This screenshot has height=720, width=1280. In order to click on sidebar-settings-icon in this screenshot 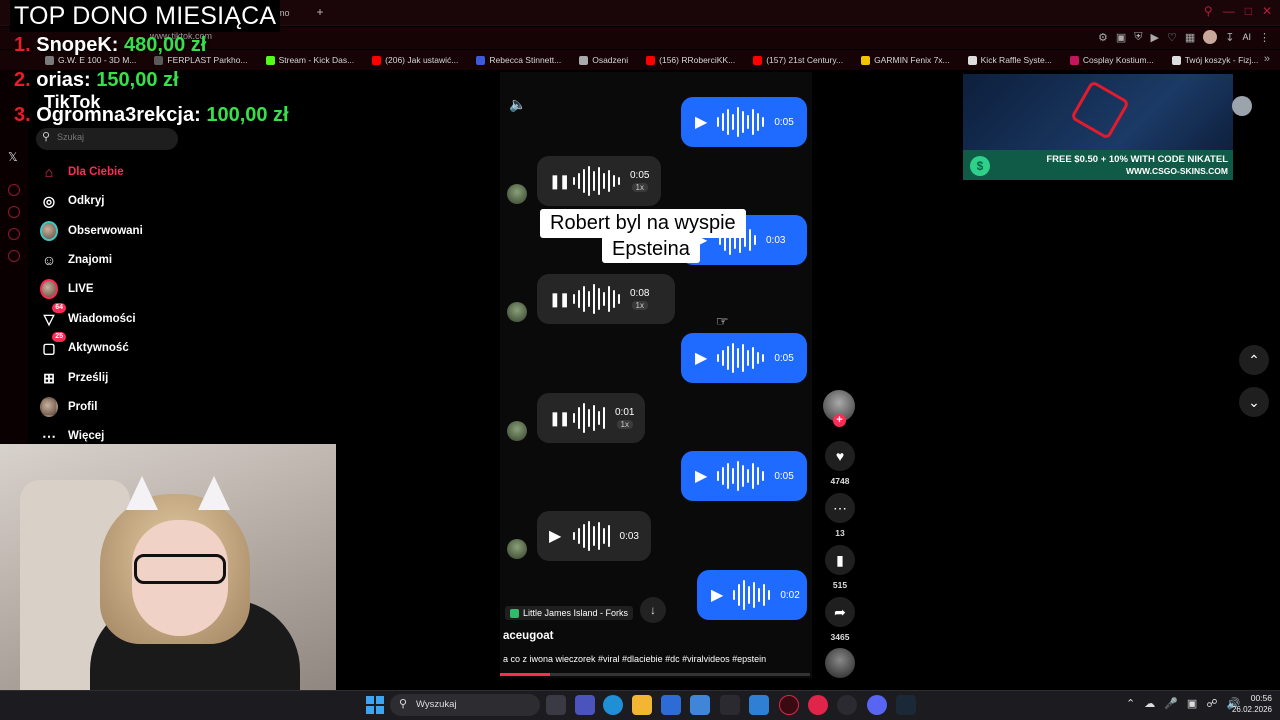, I will do `click(14, 256)`.